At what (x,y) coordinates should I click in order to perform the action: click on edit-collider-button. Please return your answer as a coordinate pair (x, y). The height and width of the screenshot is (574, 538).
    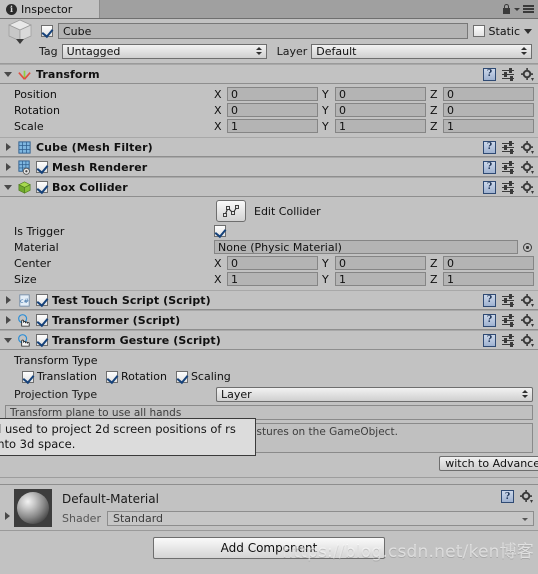
    Looking at the image, I should click on (231, 211).